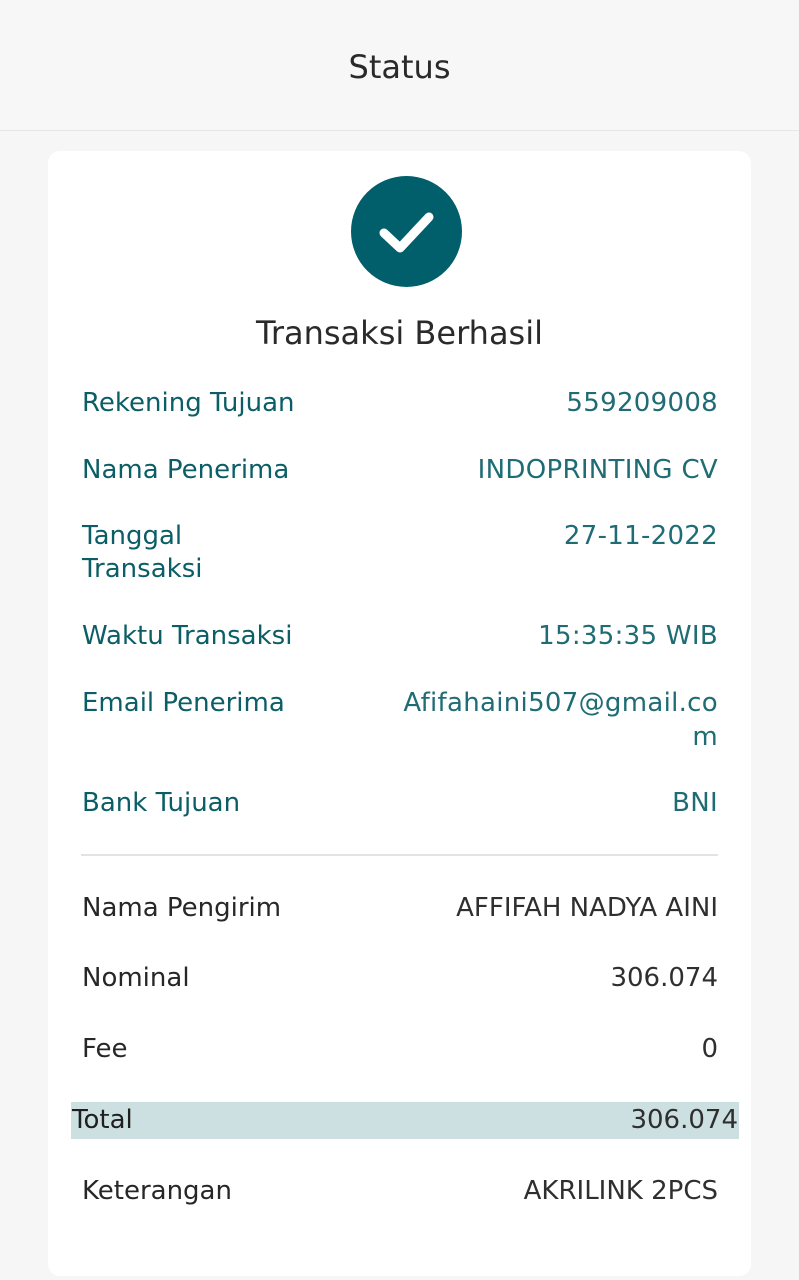 Image resolution: width=799 pixels, height=1280 pixels. I want to click on total-label: Total, so click(102, 1120).